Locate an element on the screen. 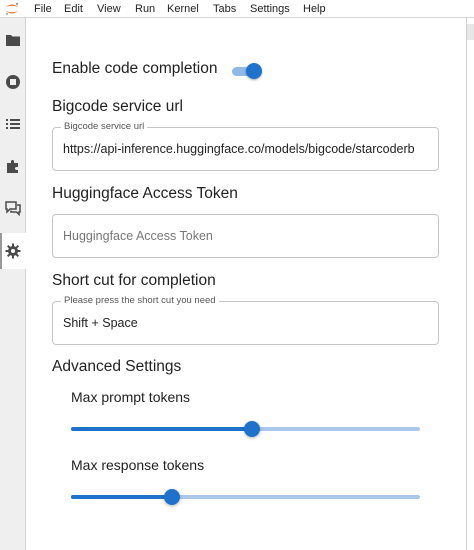  menu-edit: Edit is located at coordinates (73, 9).